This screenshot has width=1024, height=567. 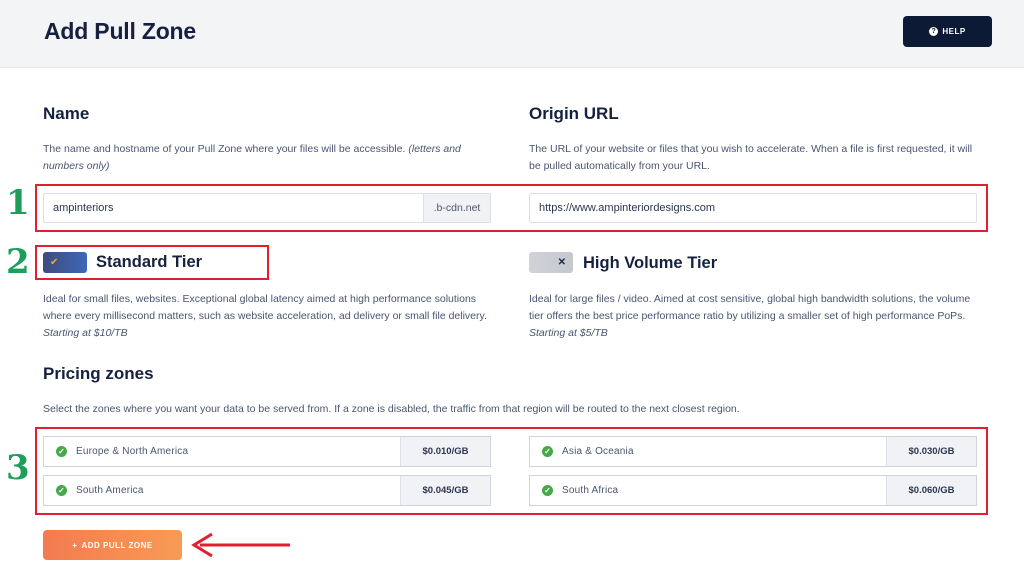 I want to click on annotation-number-3: 3, so click(x=18, y=468).